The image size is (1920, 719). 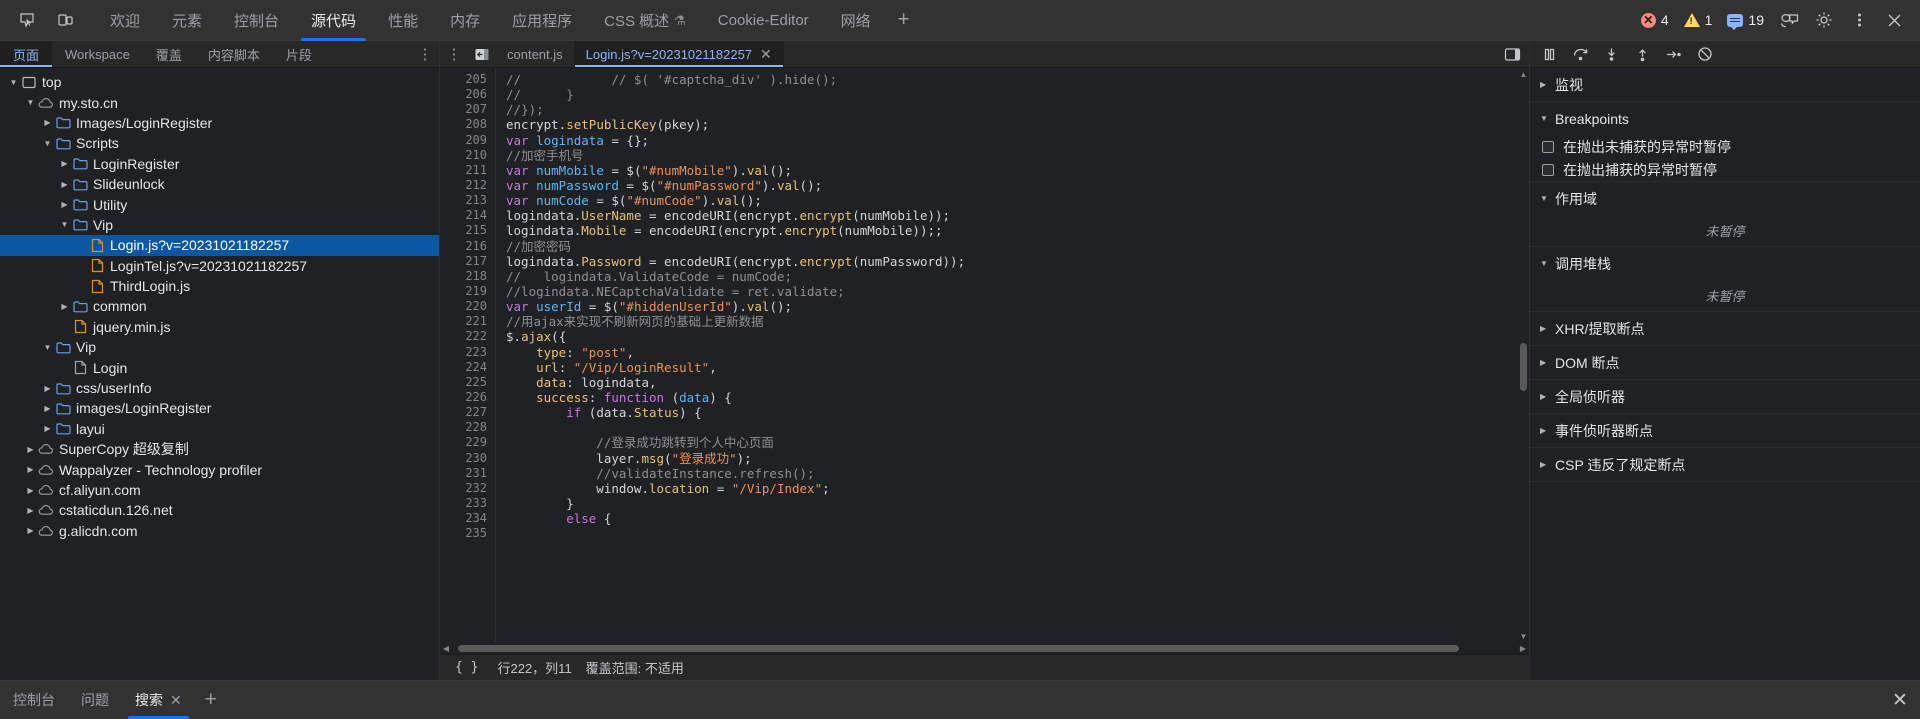 I want to click on code-line: //加密手机号, so click(x=1012, y=155).